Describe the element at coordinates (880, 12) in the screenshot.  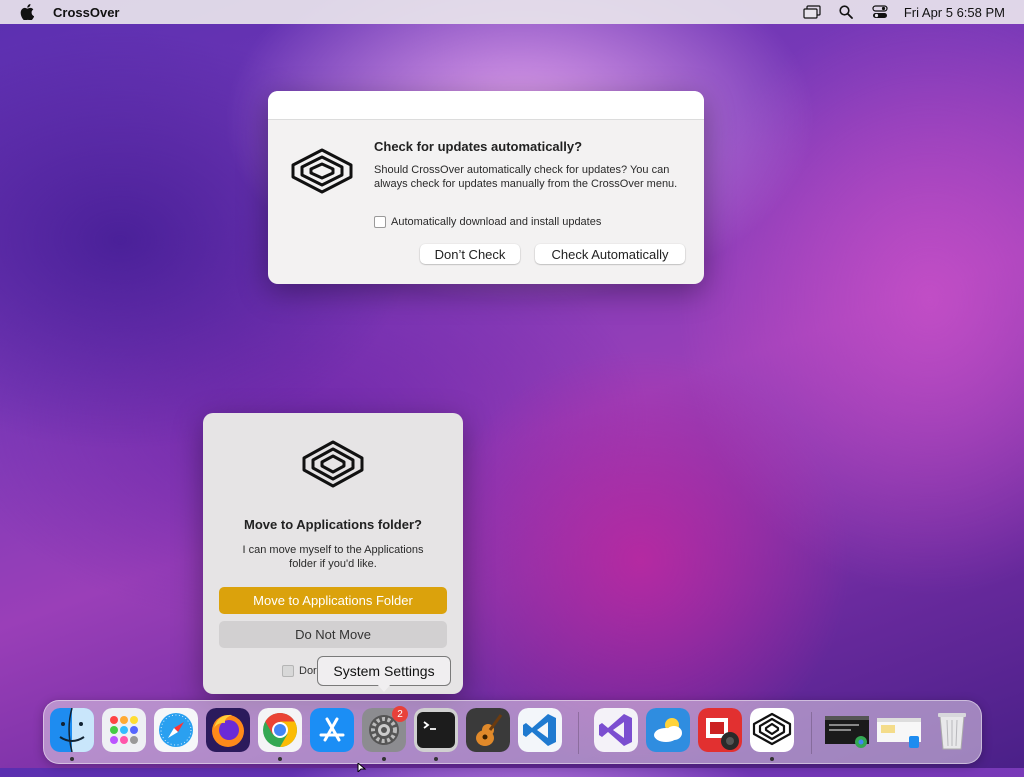
I see `control-center-icon` at that location.